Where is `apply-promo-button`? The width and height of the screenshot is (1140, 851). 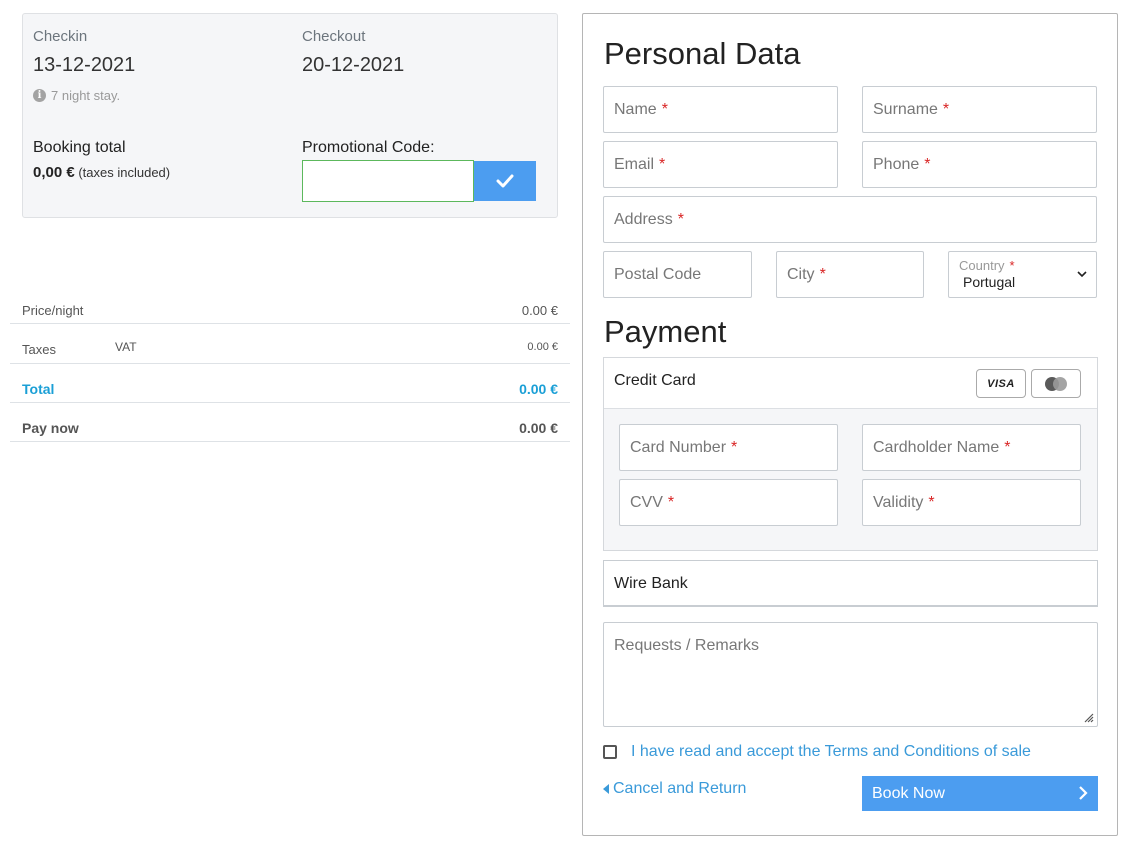
apply-promo-button is located at coordinates (505, 181).